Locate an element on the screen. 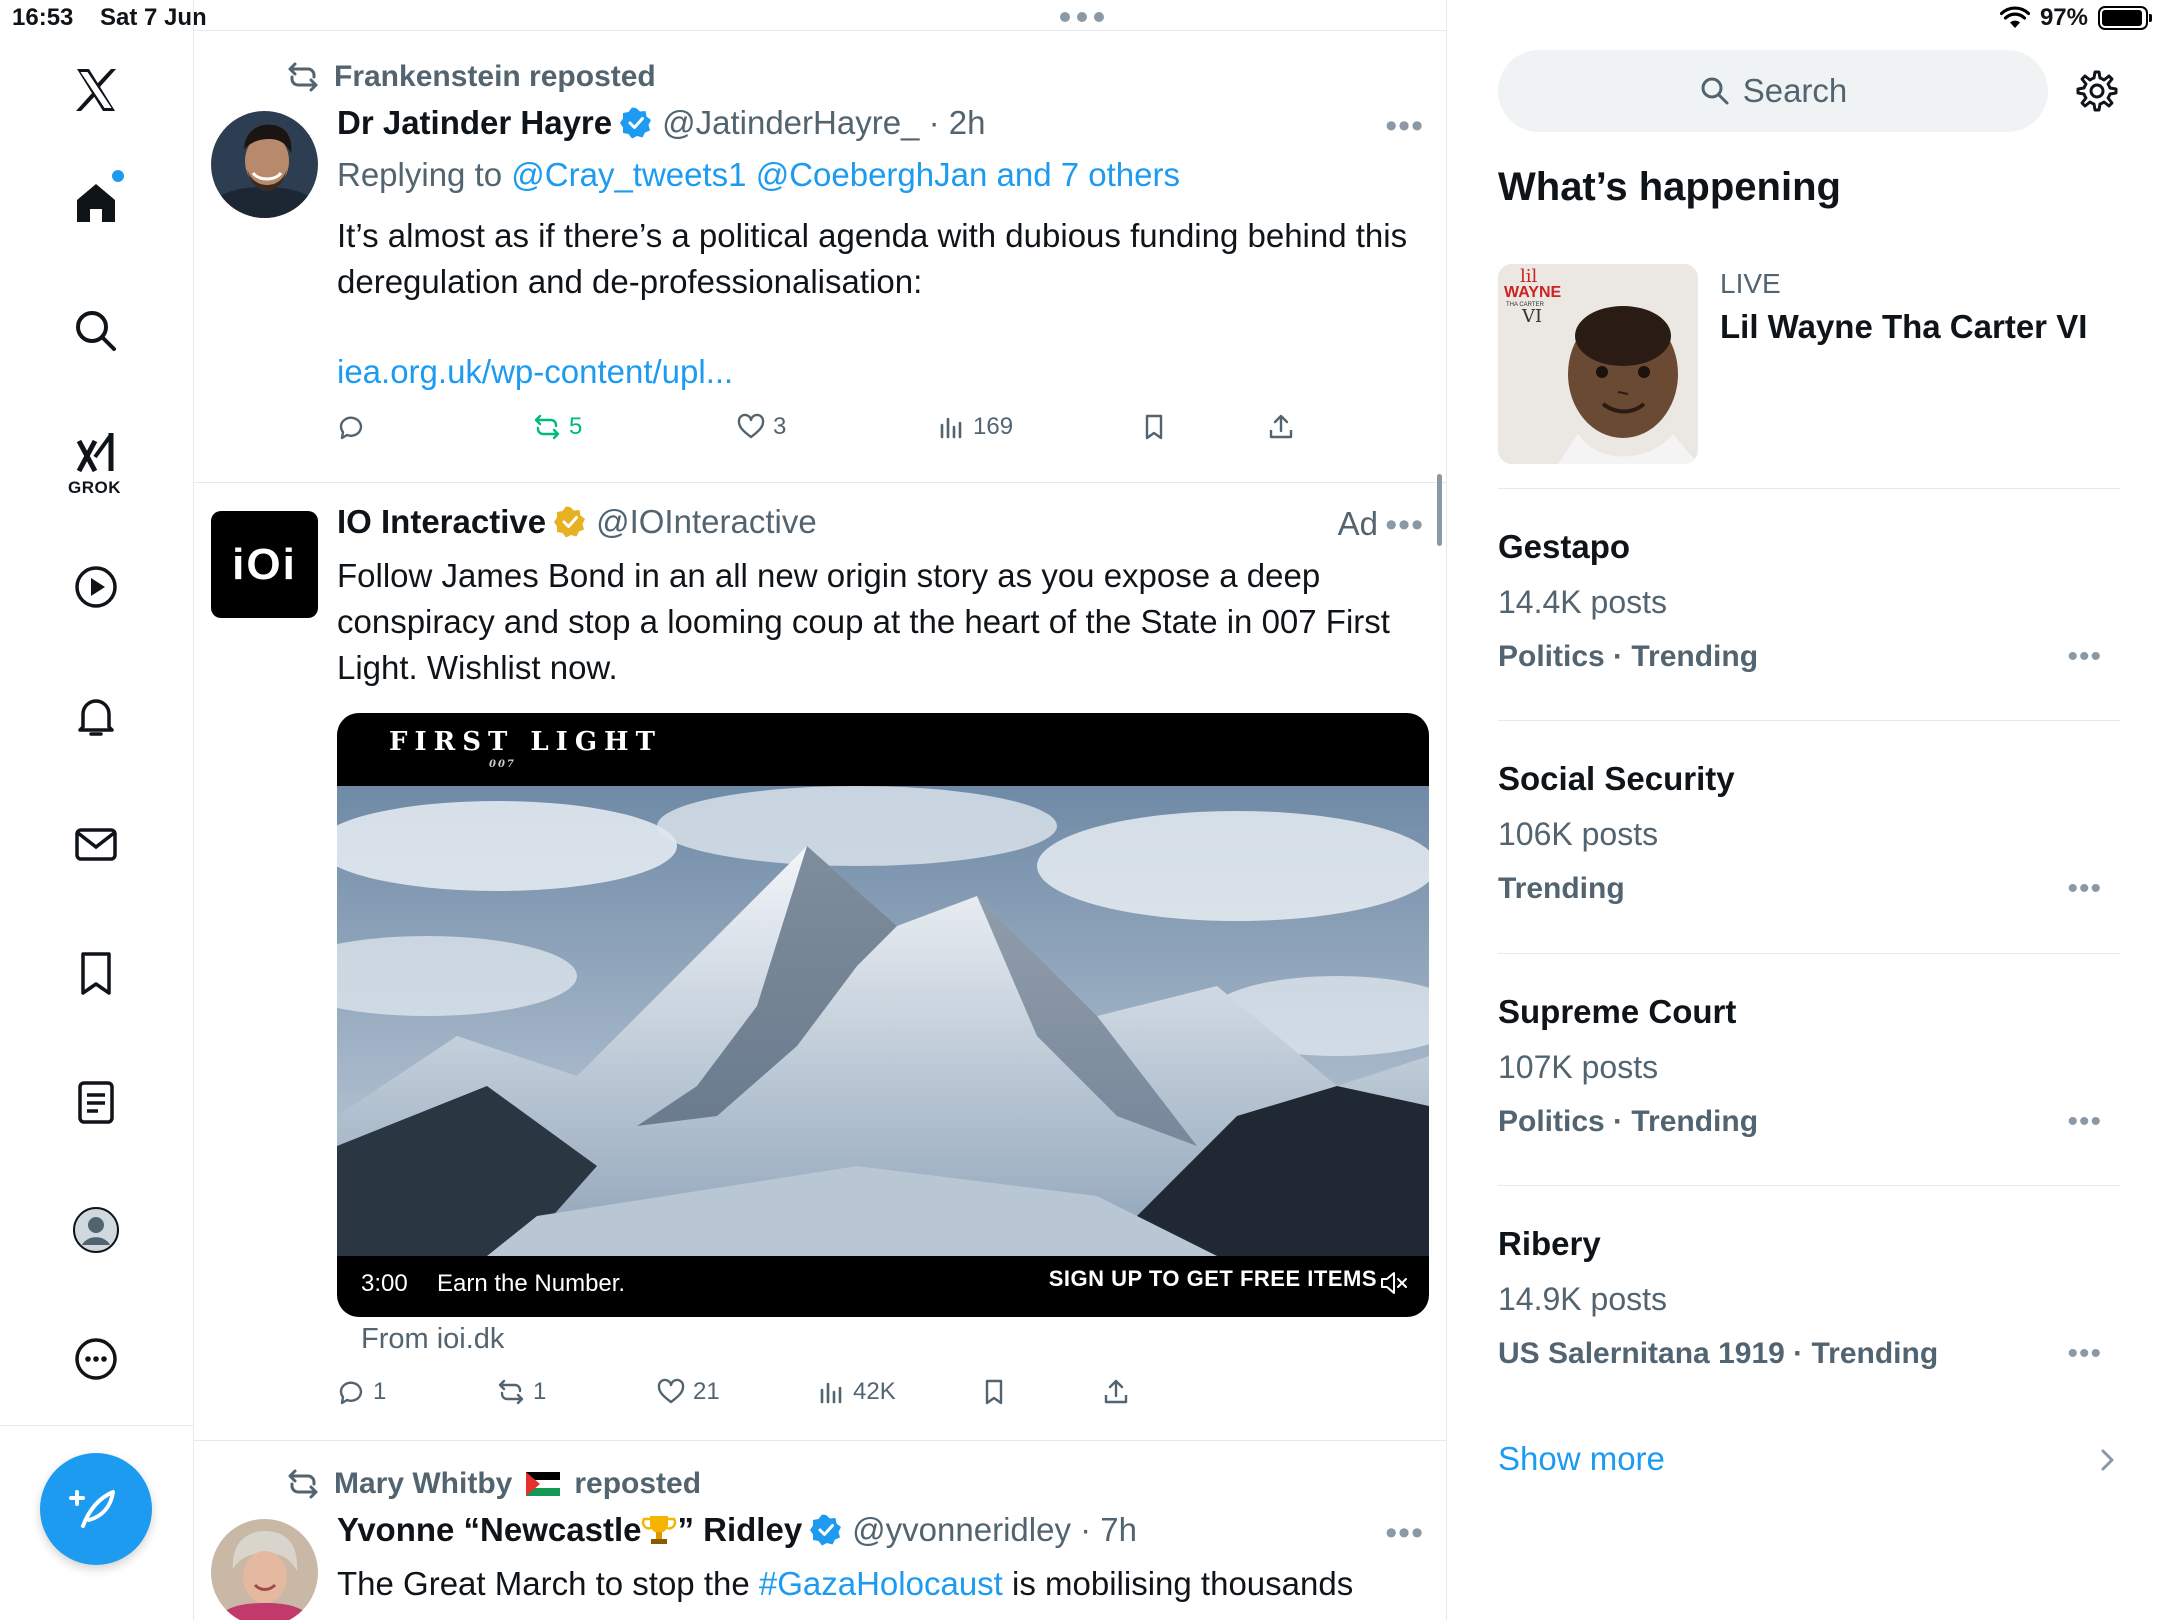 This screenshot has height=1620, width=2160. palestine-flag-icon is located at coordinates (543, 1484).